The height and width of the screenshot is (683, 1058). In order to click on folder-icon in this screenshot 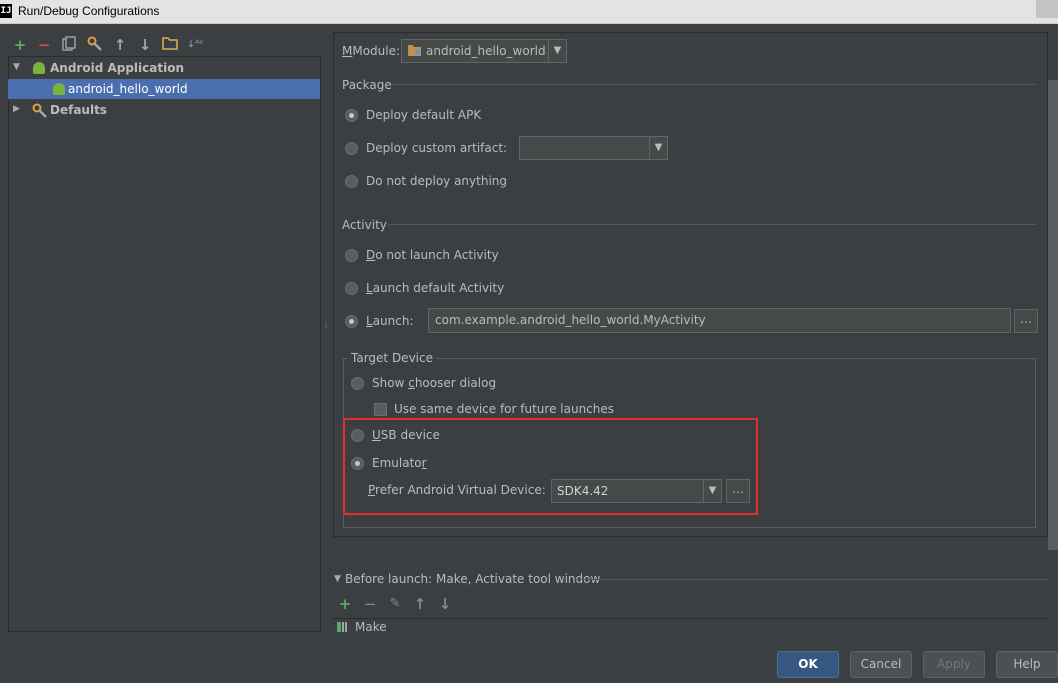, I will do `click(170, 45)`.